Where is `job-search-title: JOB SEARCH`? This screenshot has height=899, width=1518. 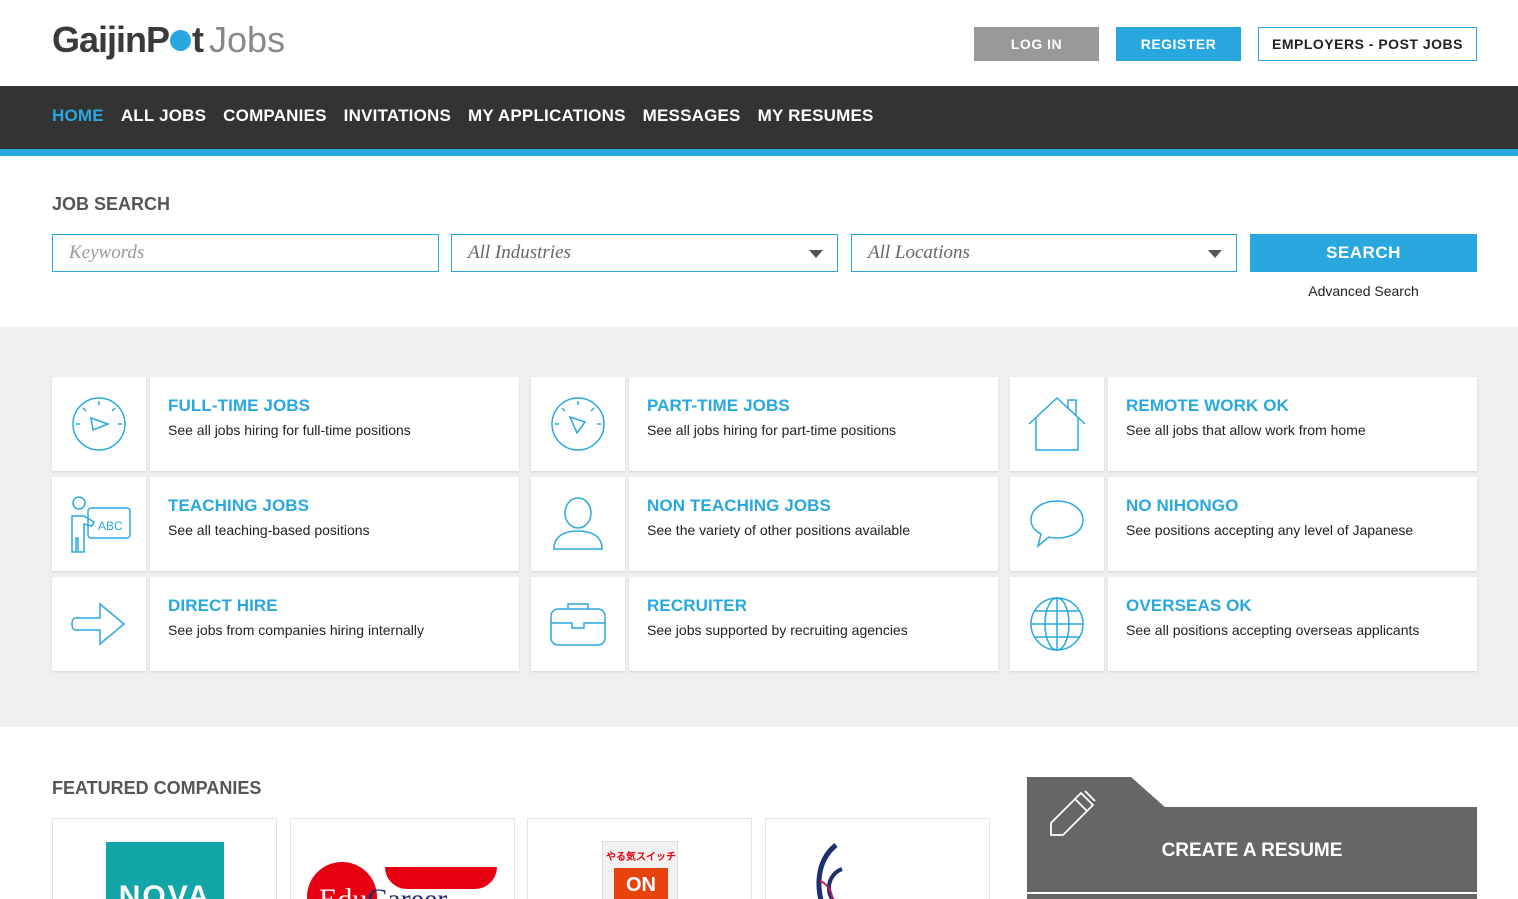
job-search-title: JOB SEARCH is located at coordinates (111, 204).